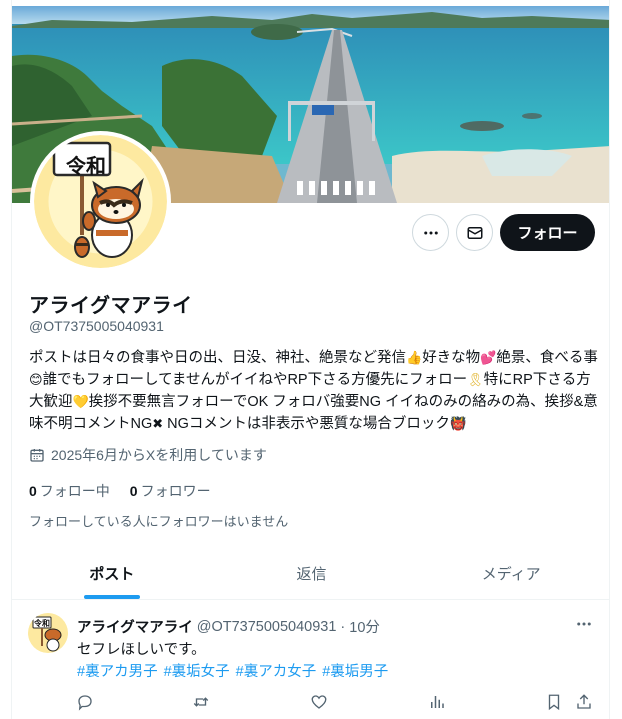 This screenshot has height=719, width=622. I want to click on cross-mark-icon: ✖, so click(158, 423).